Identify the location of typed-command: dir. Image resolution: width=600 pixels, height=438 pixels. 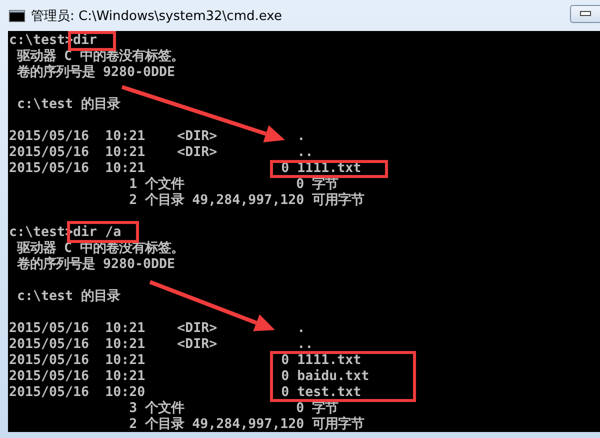
(85, 41).